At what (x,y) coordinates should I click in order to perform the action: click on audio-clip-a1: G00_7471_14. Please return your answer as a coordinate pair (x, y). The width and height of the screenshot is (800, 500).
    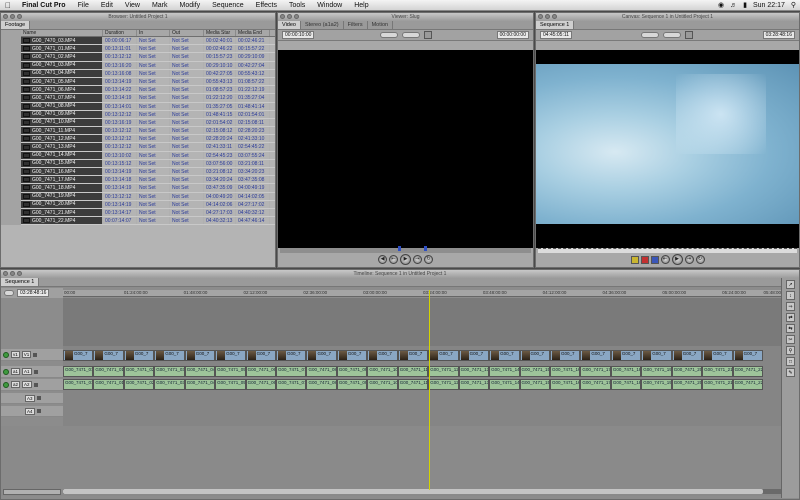
    Looking at the image, I should click on (504, 371).